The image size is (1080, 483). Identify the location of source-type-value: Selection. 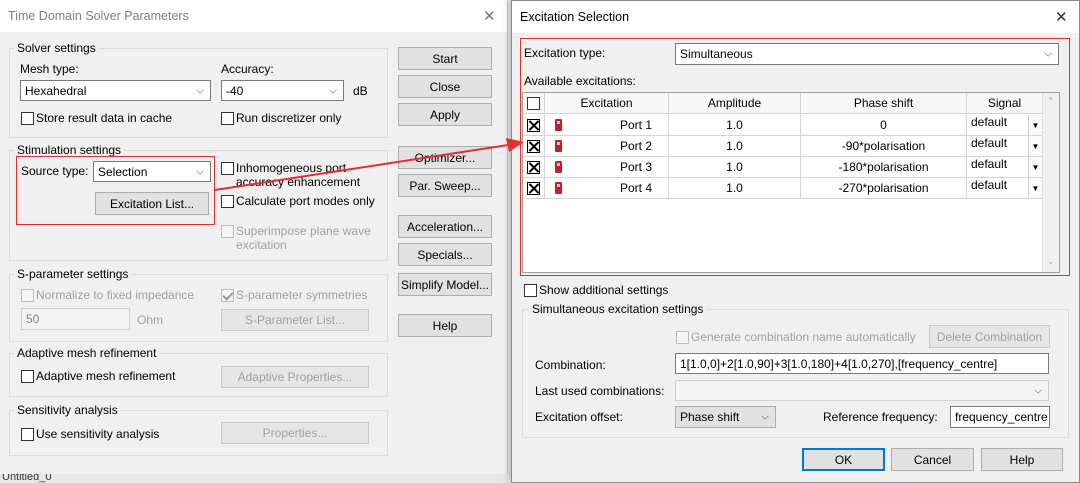
(123, 171).